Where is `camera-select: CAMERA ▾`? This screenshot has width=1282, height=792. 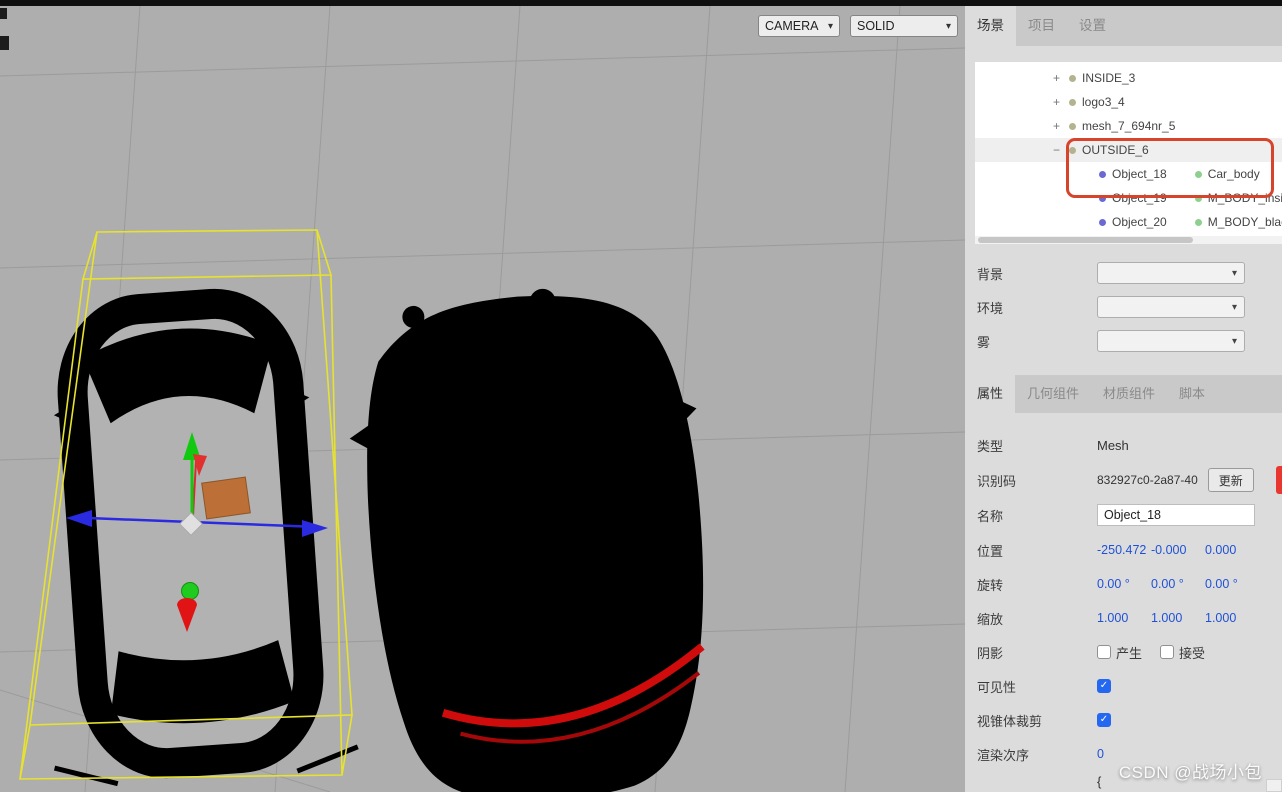 camera-select: CAMERA ▾ is located at coordinates (799, 26).